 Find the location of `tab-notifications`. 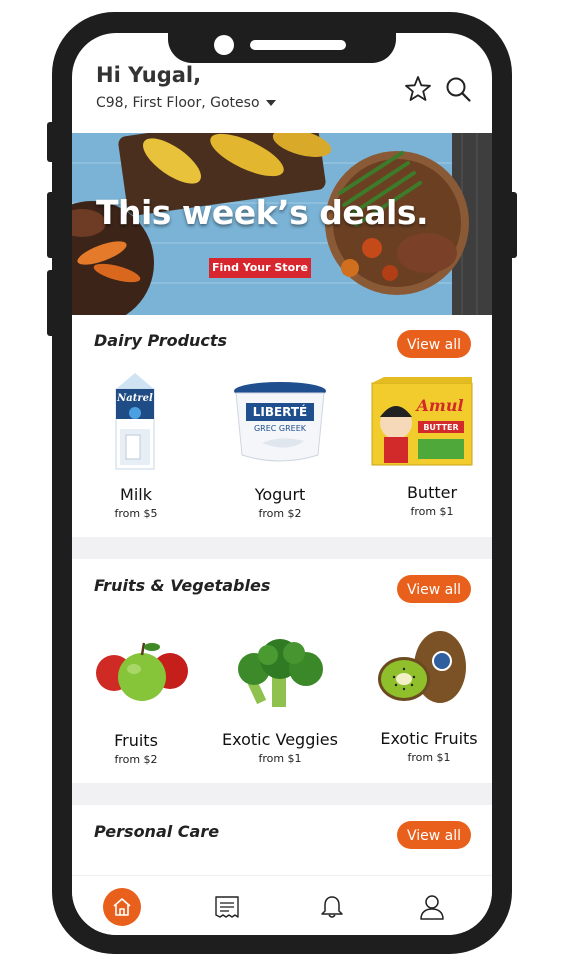

tab-notifications is located at coordinates (332, 907).